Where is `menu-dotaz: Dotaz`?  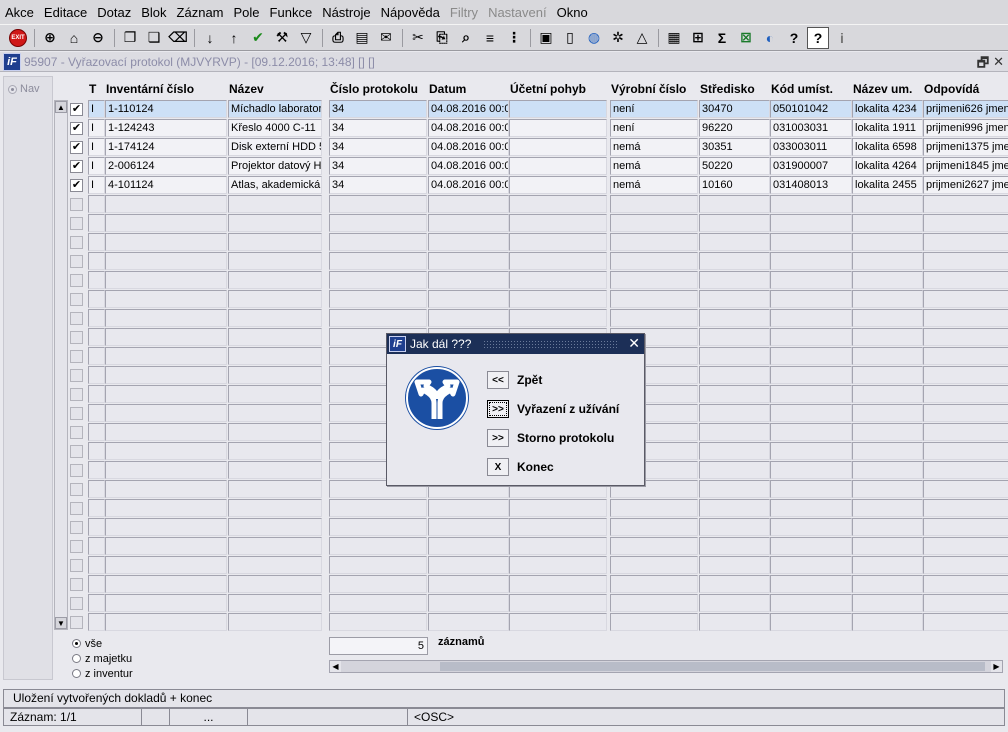
menu-dotaz: Dotaz is located at coordinates (114, 12).